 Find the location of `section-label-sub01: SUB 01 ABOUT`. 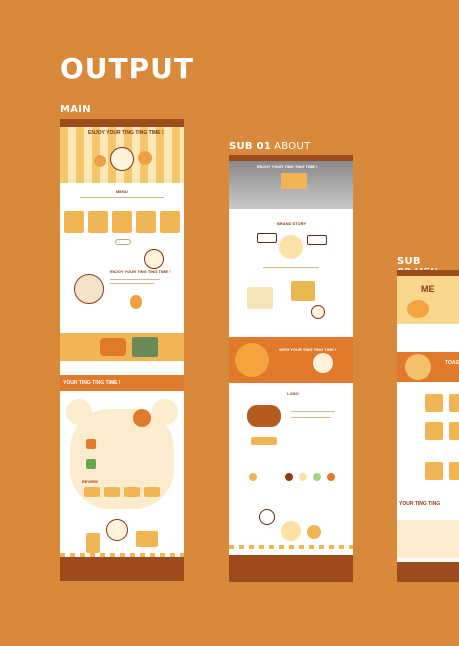

section-label-sub01: SUB 01 ABOUT is located at coordinates (269, 146).